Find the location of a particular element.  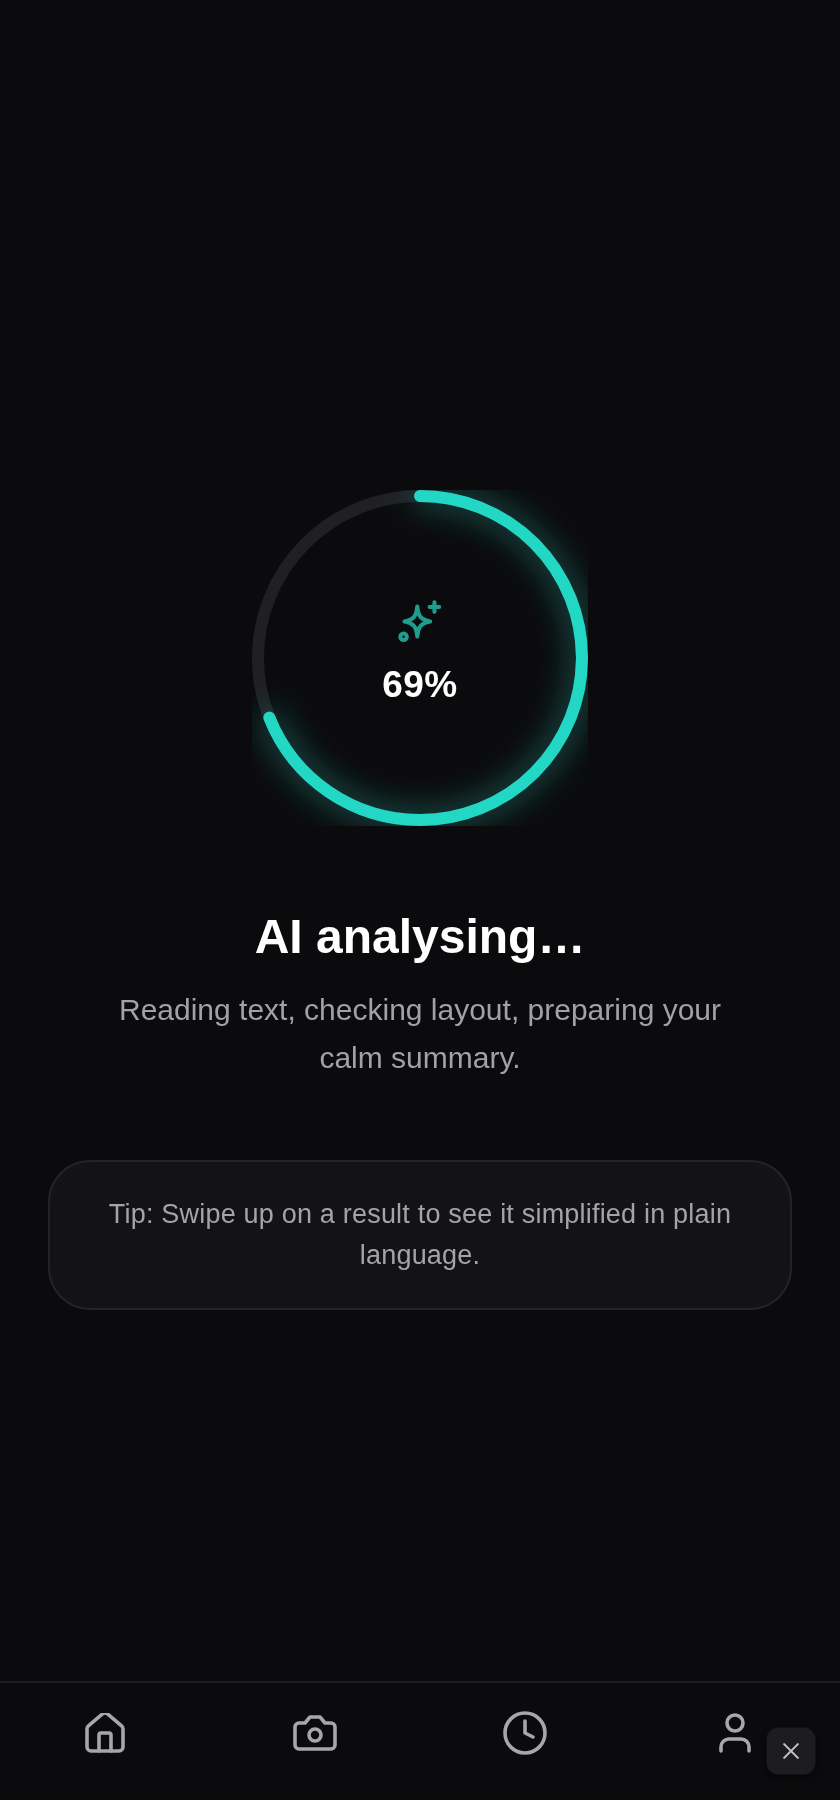

camera-icon is located at coordinates (315, 1733).